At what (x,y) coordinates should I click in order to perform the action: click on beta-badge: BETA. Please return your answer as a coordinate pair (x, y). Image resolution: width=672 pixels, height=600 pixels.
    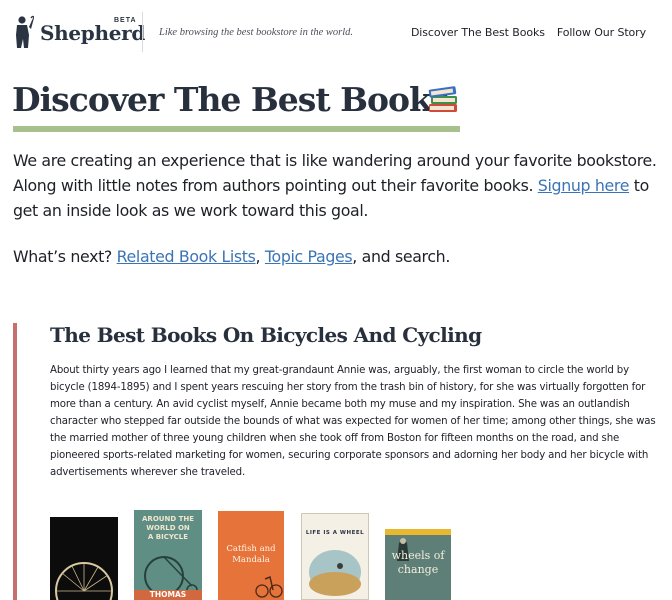
    Looking at the image, I should click on (125, 20).